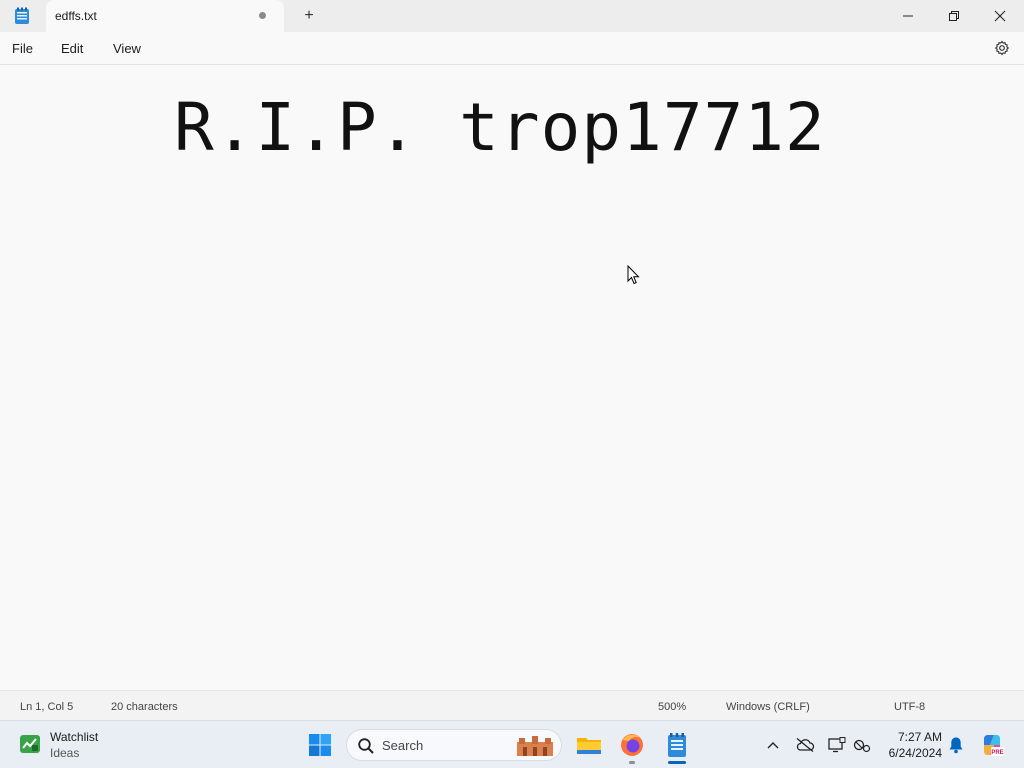  Describe the element at coordinates (144, 707) in the screenshot. I see `character-count: 20 characters` at that location.